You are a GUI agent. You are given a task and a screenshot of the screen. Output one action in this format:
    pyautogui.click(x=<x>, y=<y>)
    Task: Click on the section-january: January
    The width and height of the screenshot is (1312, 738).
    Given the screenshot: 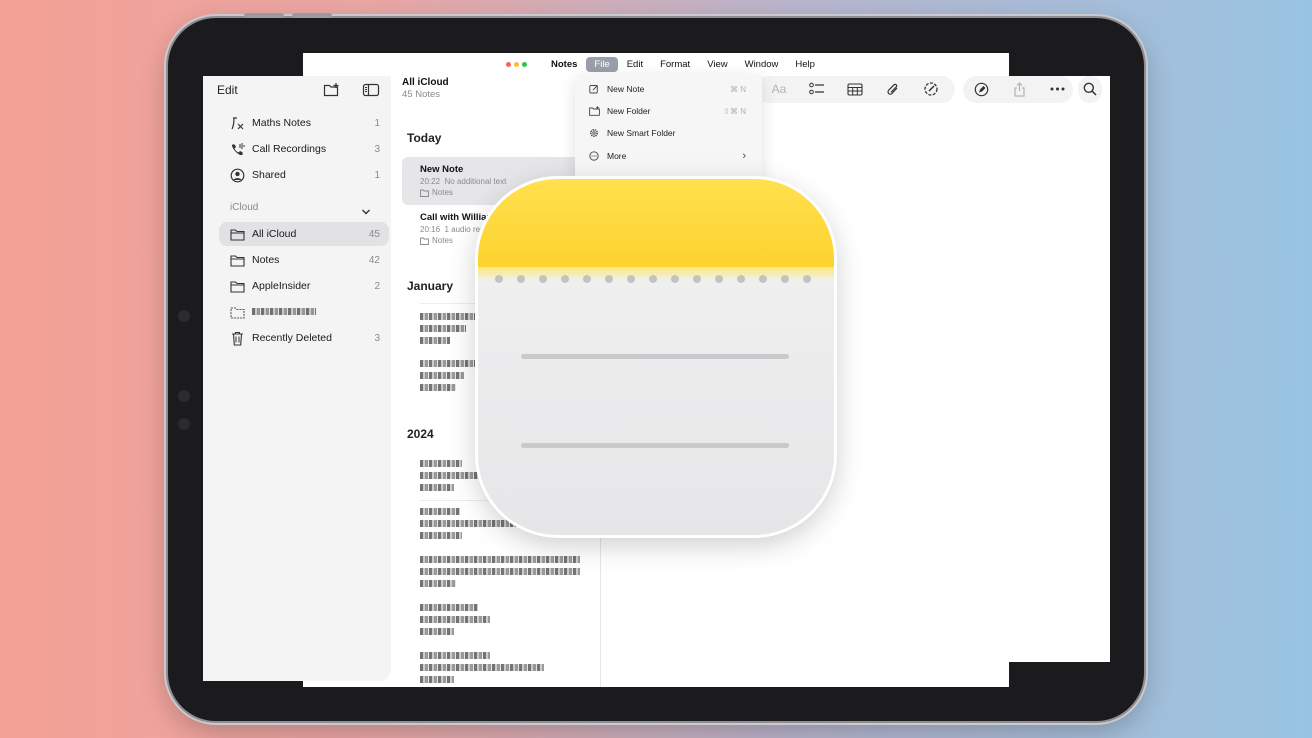 What is the action you would take?
    pyautogui.click(x=430, y=286)
    